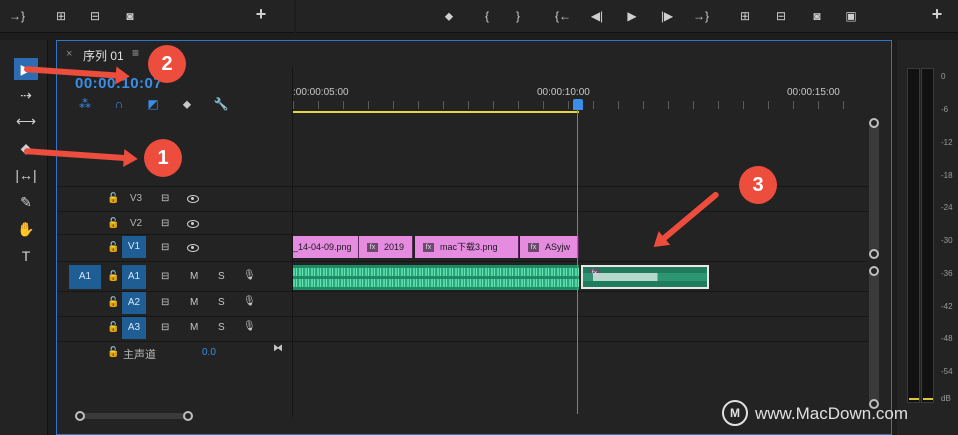 The image size is (958, 435). Describe the element at coordinates (947, 240) in the screenshot. I see `meter-scale-label: -30` at that location.